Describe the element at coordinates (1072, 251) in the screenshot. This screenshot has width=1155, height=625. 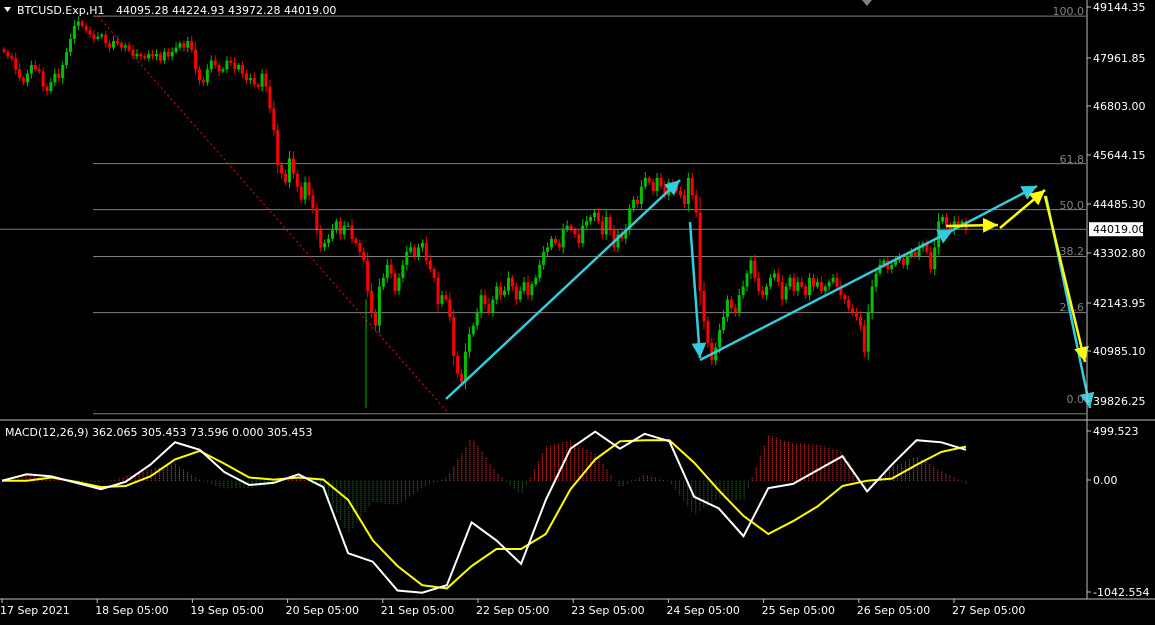
I see `fib-level-label: 38.2` at that location.